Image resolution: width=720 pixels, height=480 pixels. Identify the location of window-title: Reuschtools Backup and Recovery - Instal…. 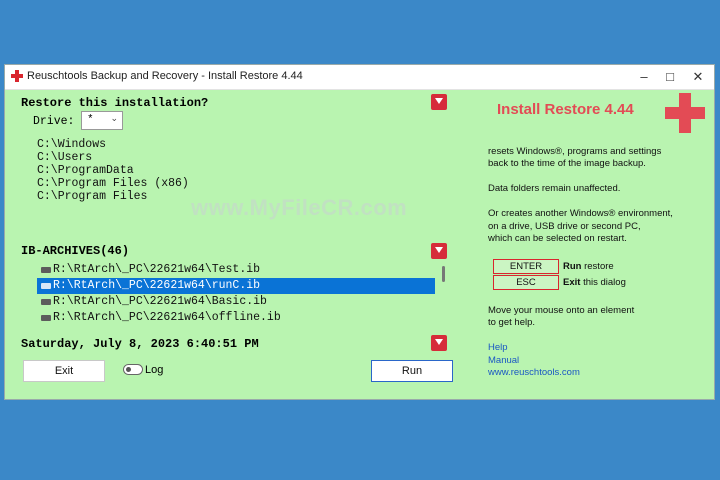
(165, 76).